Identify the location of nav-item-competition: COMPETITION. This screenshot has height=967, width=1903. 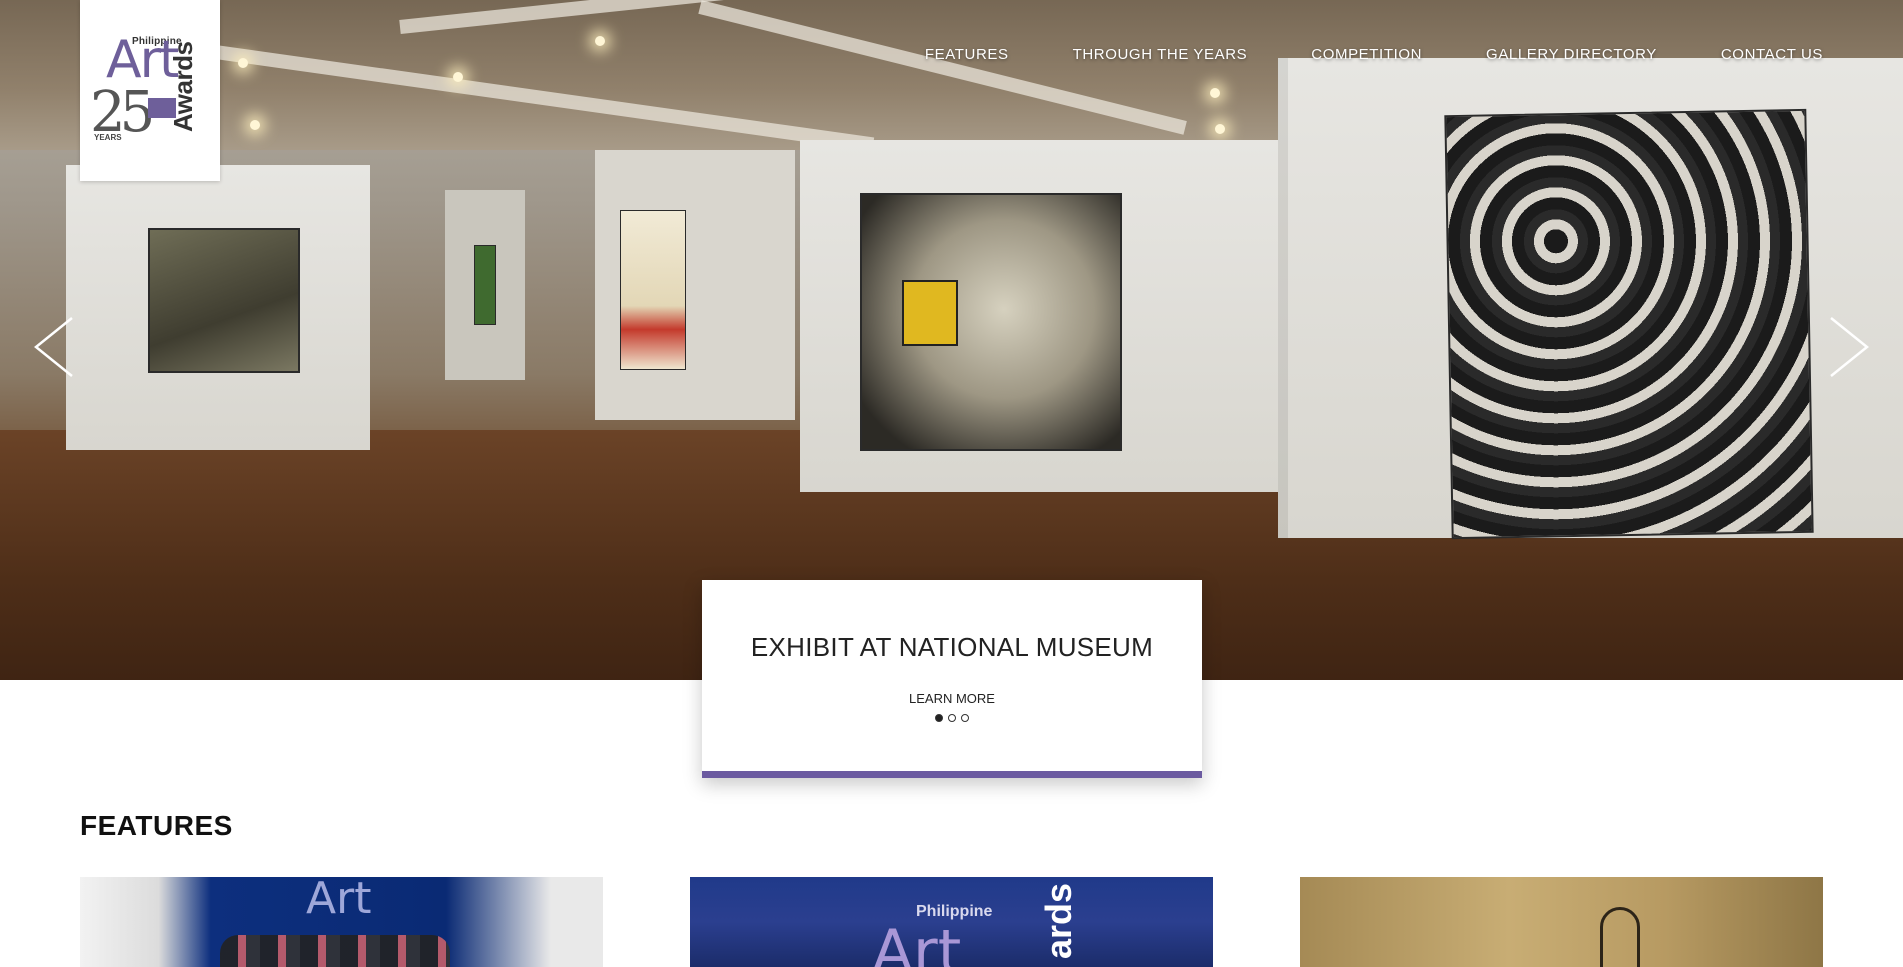
(1366, 54).